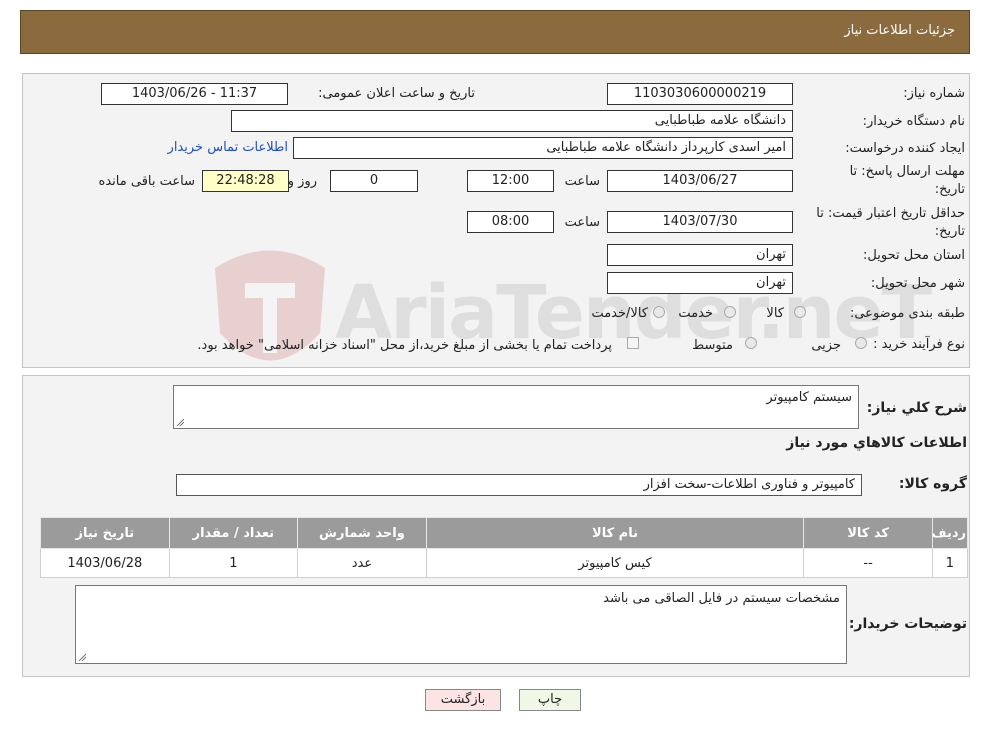 This screenshot has width=985, height=733. Describe the element at coordinates (512, 121) in the screenshot. I see `buyer-field: دانشگاه علامه طباطبایی` at that location.